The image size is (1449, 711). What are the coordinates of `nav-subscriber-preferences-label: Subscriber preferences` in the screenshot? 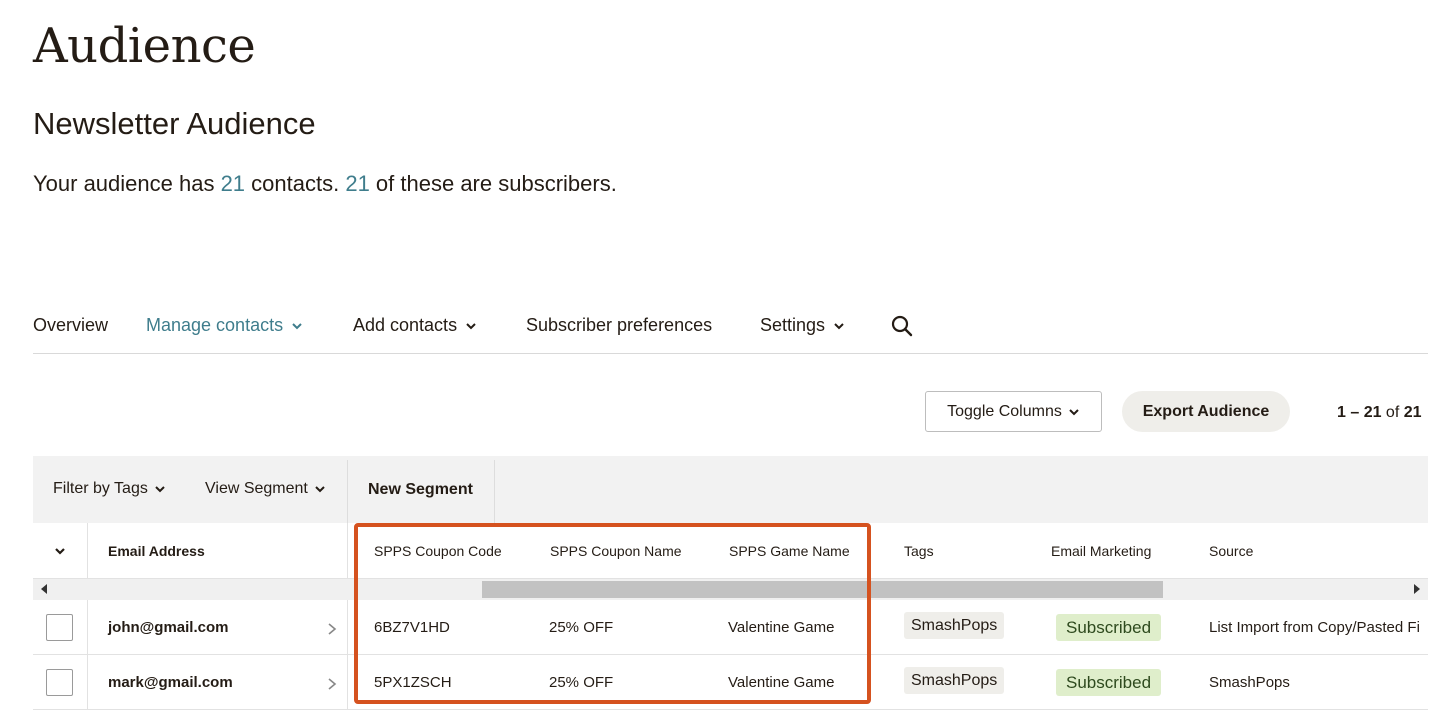 It's located at (619, 325).